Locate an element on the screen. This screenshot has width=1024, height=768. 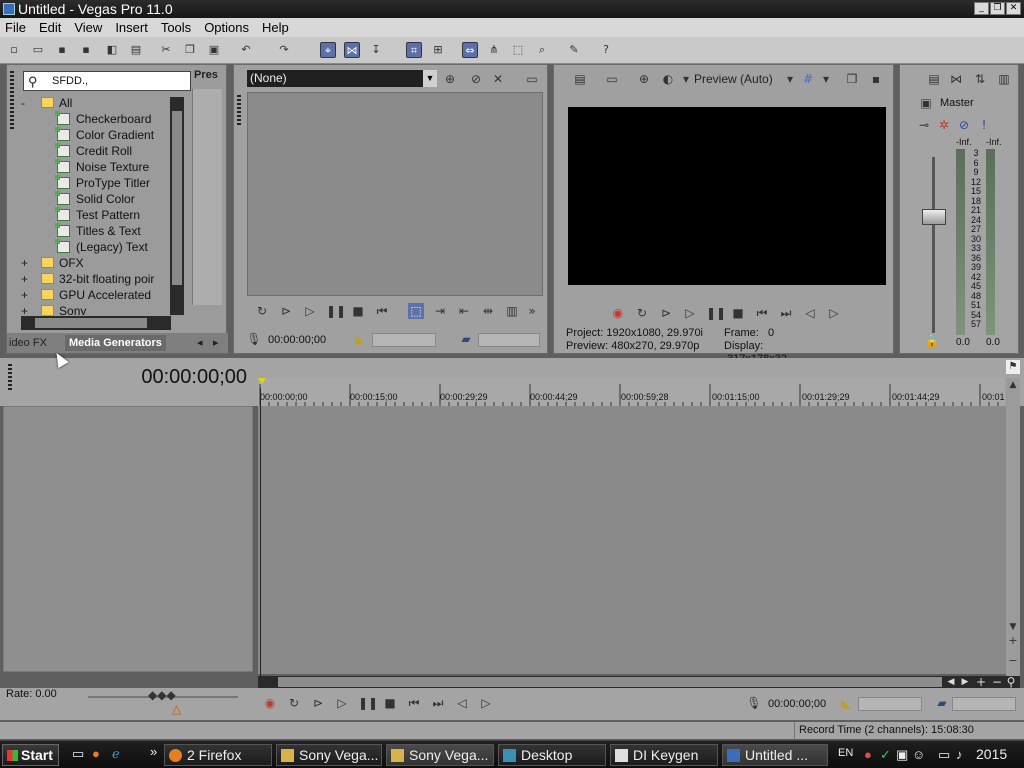
online-help-icon: ✎ is located at coordinates (574, 50).